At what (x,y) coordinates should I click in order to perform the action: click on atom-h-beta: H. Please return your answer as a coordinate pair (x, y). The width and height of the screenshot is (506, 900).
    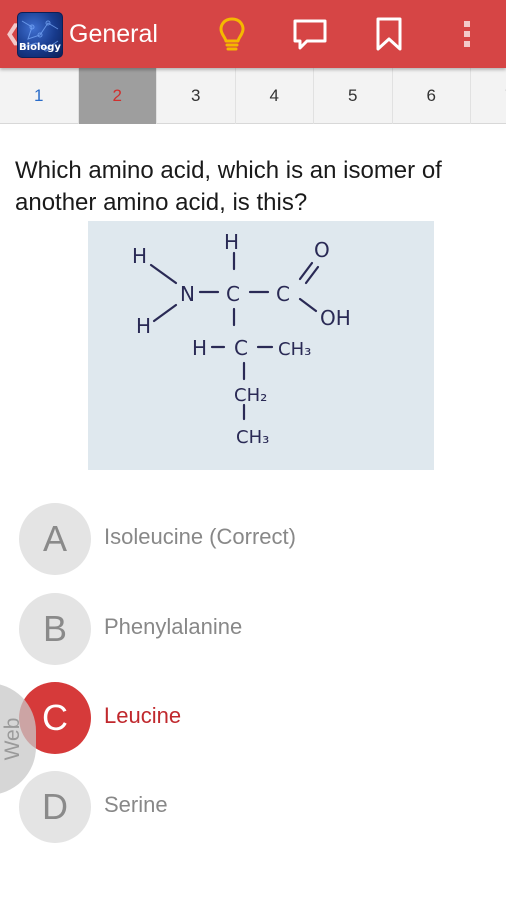
    Looking at the image, I should click on (199, 348).